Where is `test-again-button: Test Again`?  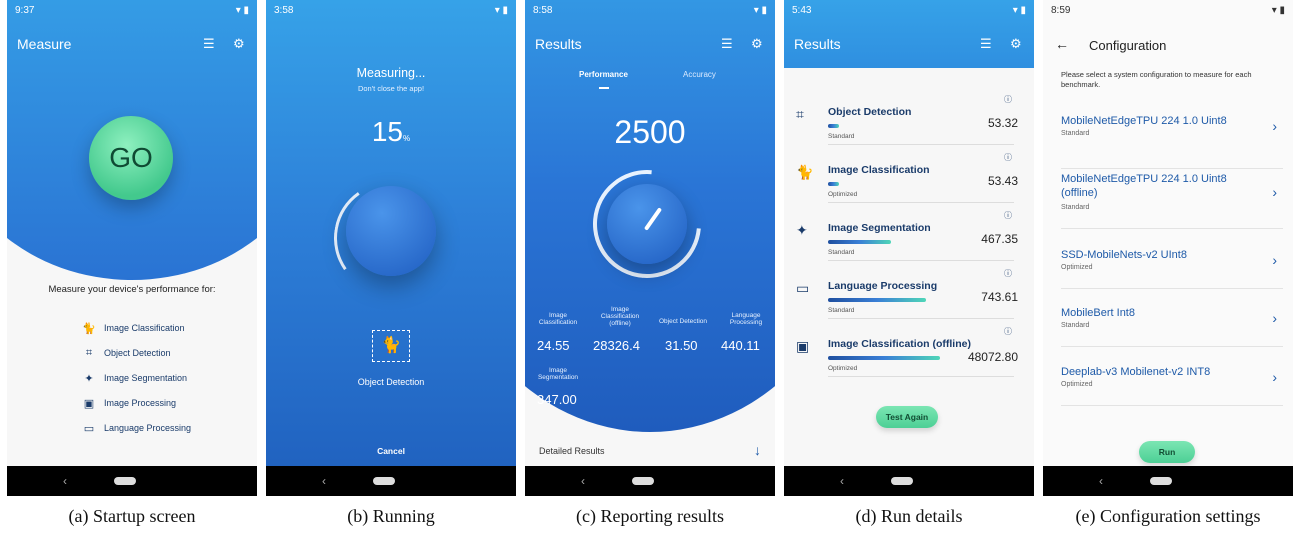 test-again-button: Test Again is located at coordinates (907, 417).